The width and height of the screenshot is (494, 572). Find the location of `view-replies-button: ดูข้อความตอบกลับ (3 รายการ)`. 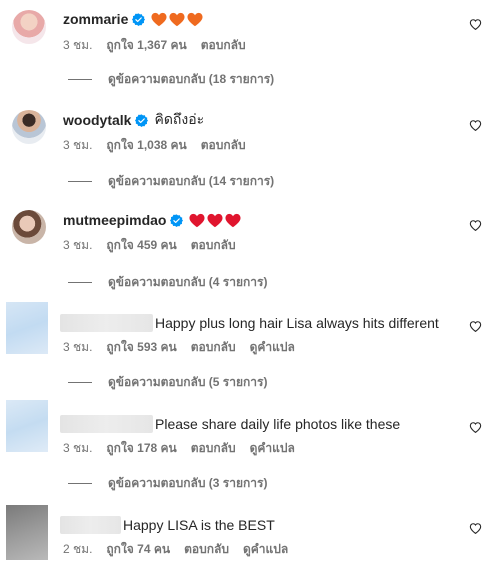

view-replies-button: ดูข้อความตอบกลับ (3 รายการ) is located at coordinates (167, 483).